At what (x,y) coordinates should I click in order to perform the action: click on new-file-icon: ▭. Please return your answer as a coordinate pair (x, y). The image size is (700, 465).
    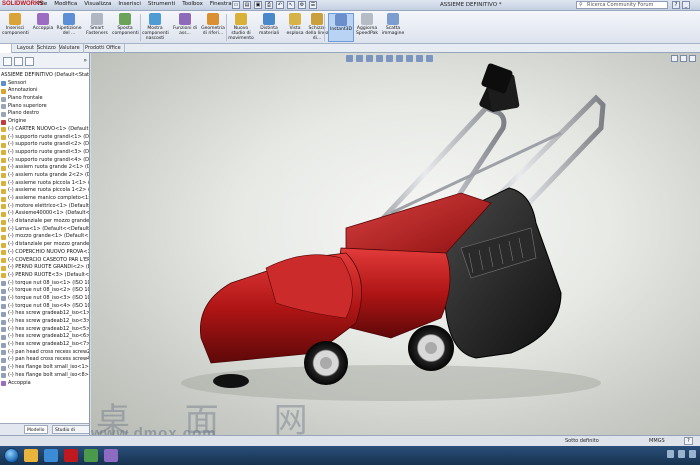
    Looking at the image, I should click on (236, 5).